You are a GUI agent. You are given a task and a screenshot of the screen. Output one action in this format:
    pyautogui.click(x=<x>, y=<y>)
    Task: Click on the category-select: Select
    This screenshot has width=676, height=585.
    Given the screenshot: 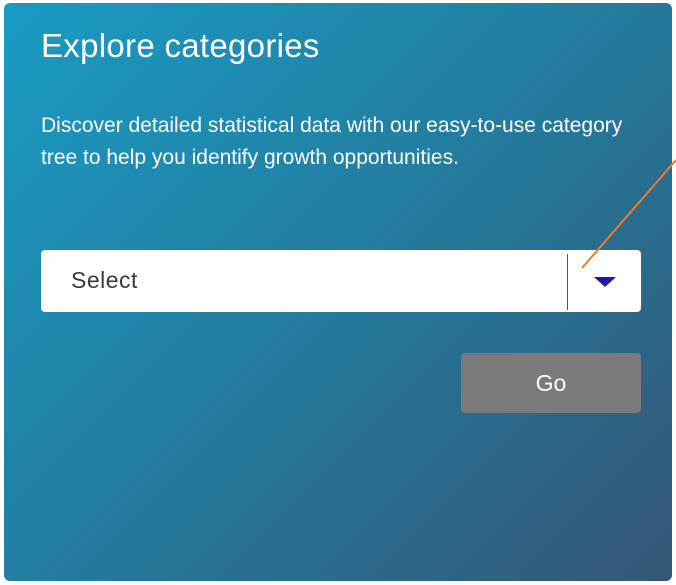 What is the action you would take?
    pyautogui.click(x=341, y=281)
    